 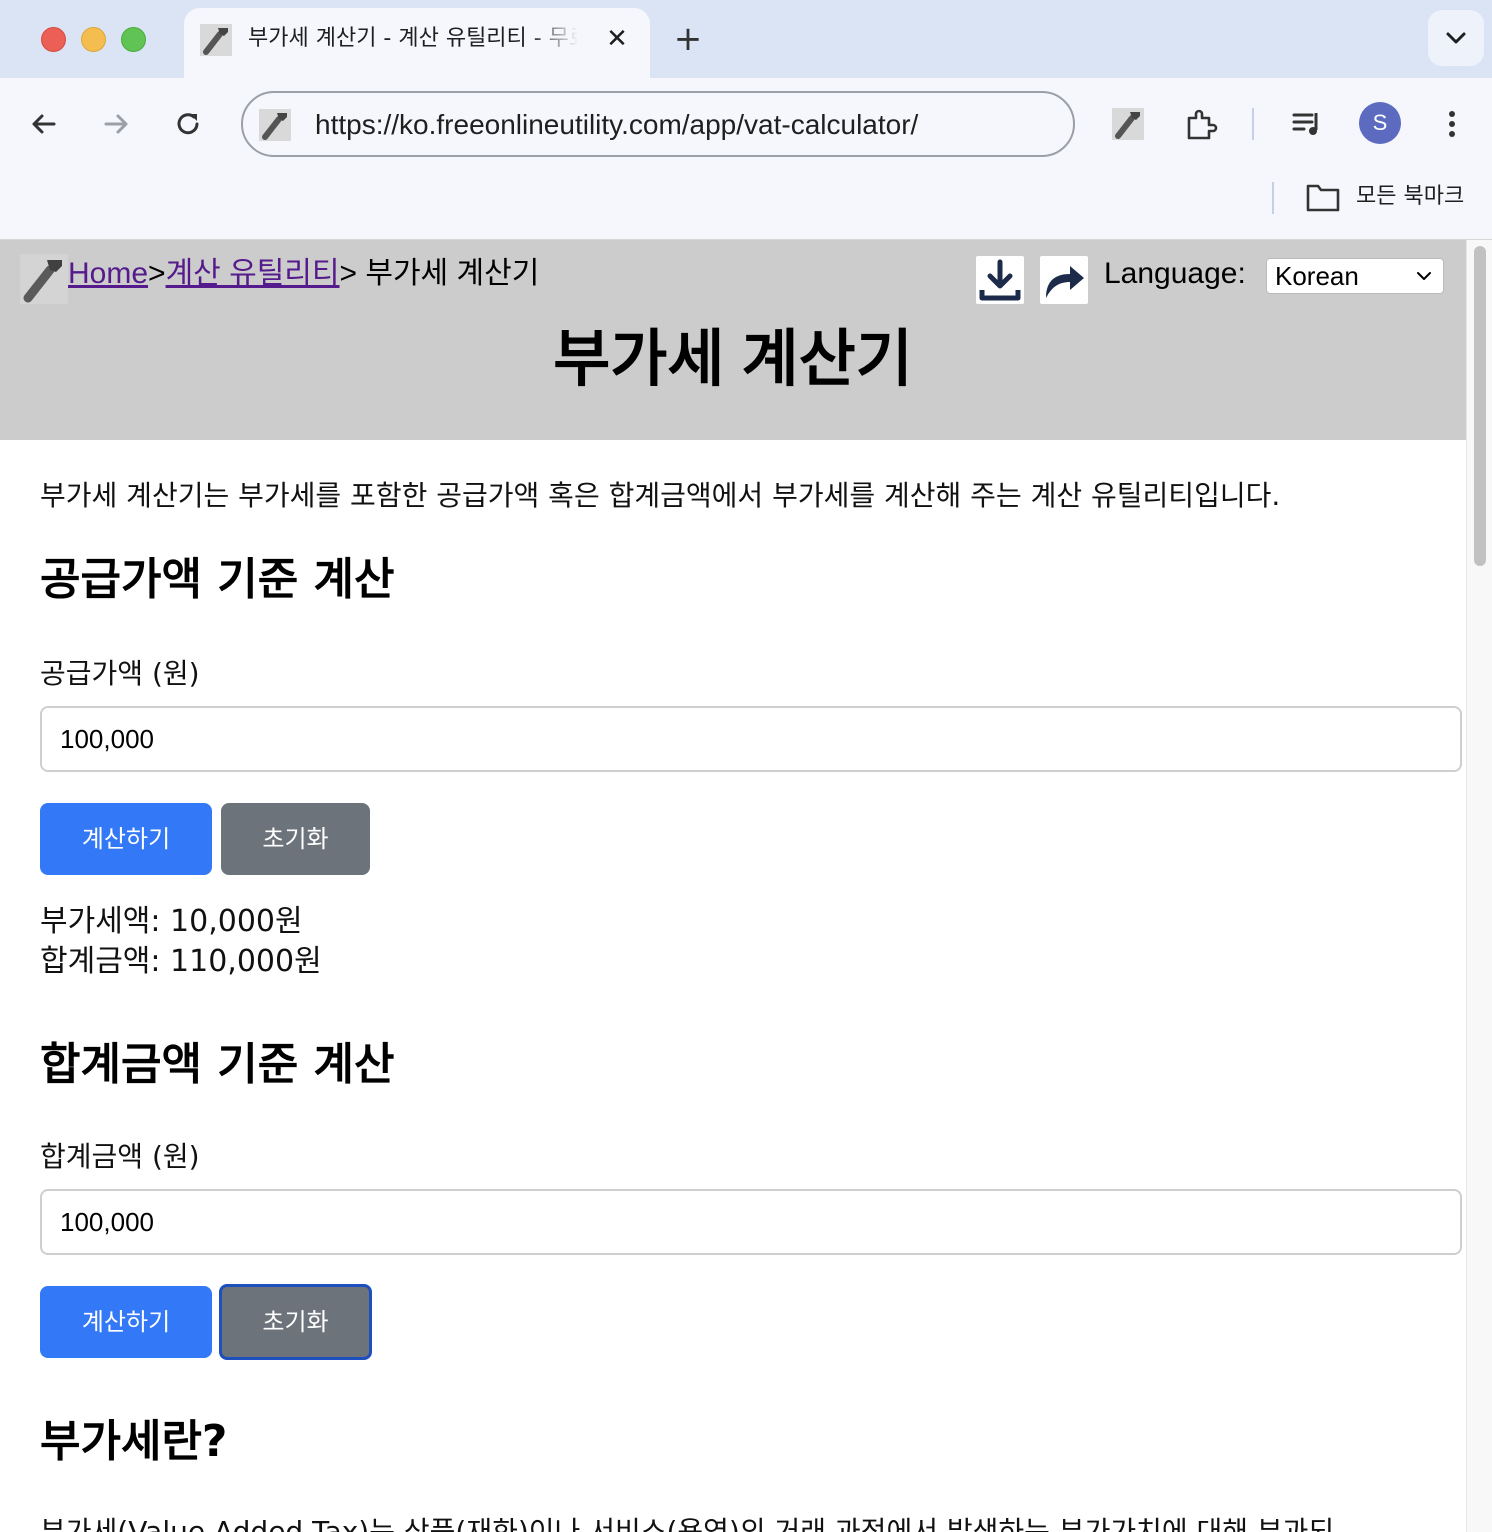 What do you see at coordinates (1480, 406) in the screenshot?
I see `scrollbar-thumb` at bounding box center [1480, 406].